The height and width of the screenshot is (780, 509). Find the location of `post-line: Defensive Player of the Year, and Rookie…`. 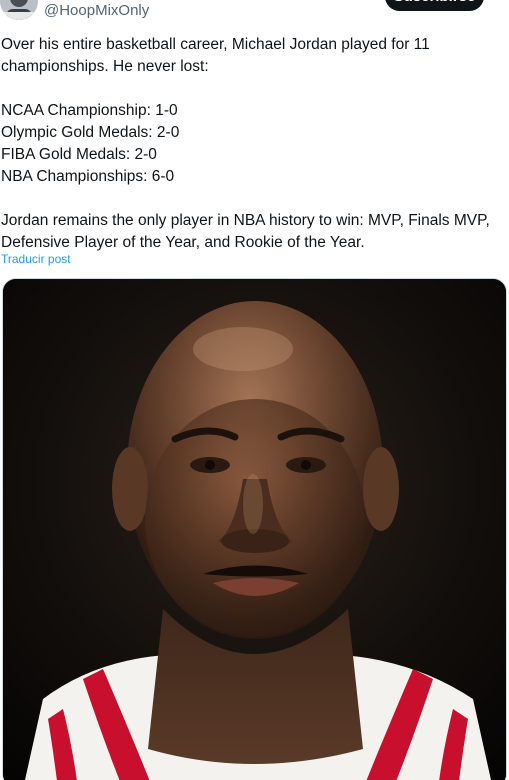

post-line: Defensive Player of the Year, and Rookie… is located at coordinates (183, 242).